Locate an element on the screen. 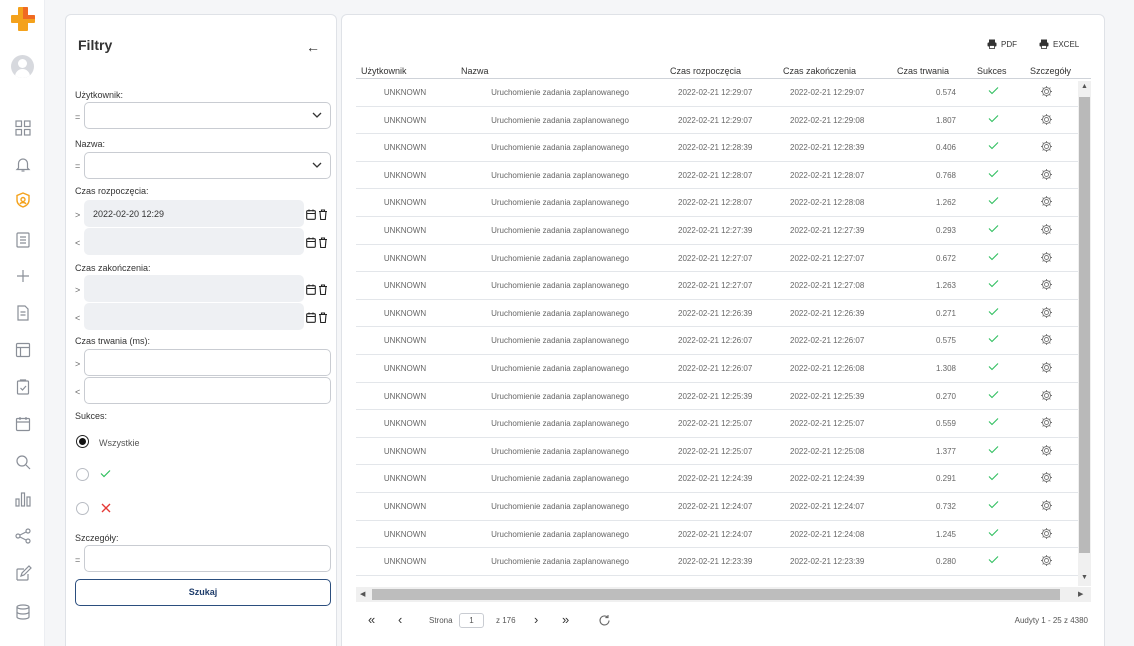  user-select is located at coordinates (207, 115).